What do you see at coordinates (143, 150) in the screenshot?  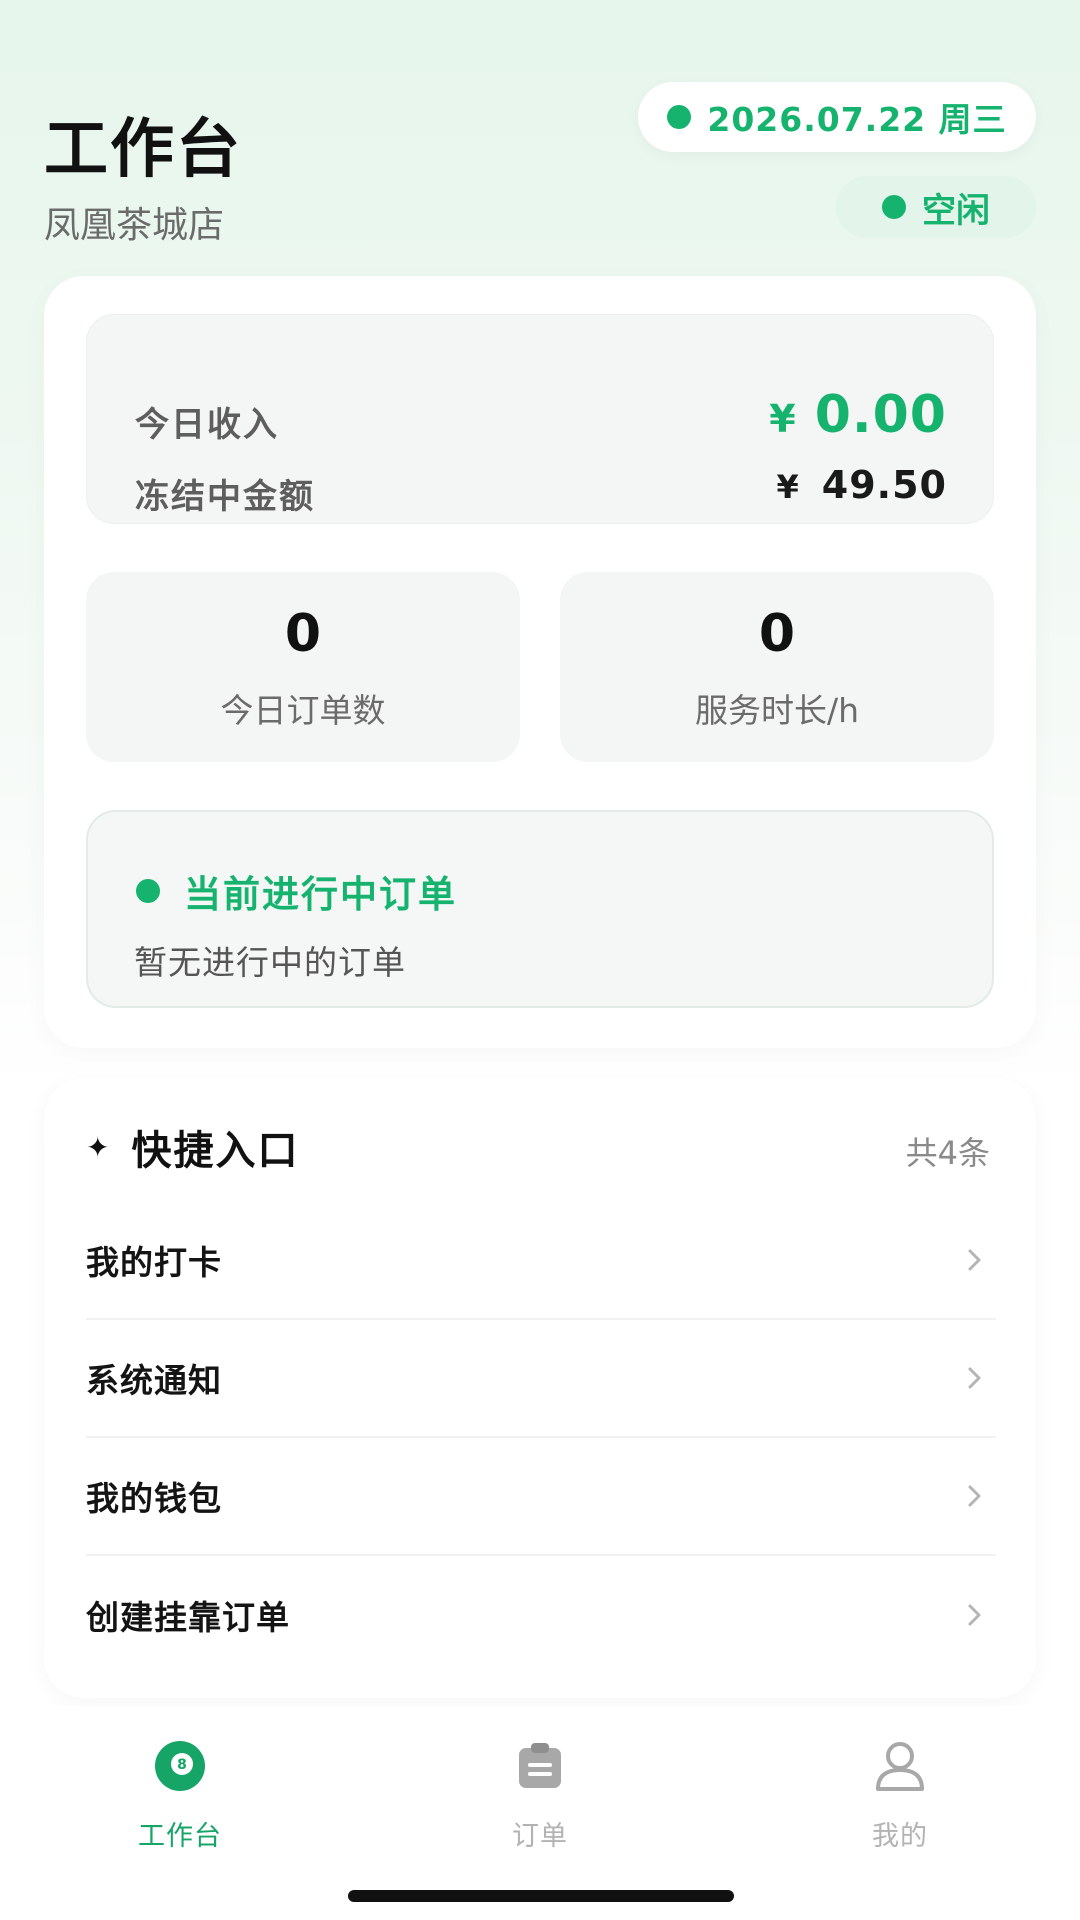 I see `page-title: 工作台` at bounding box center [143, 150].